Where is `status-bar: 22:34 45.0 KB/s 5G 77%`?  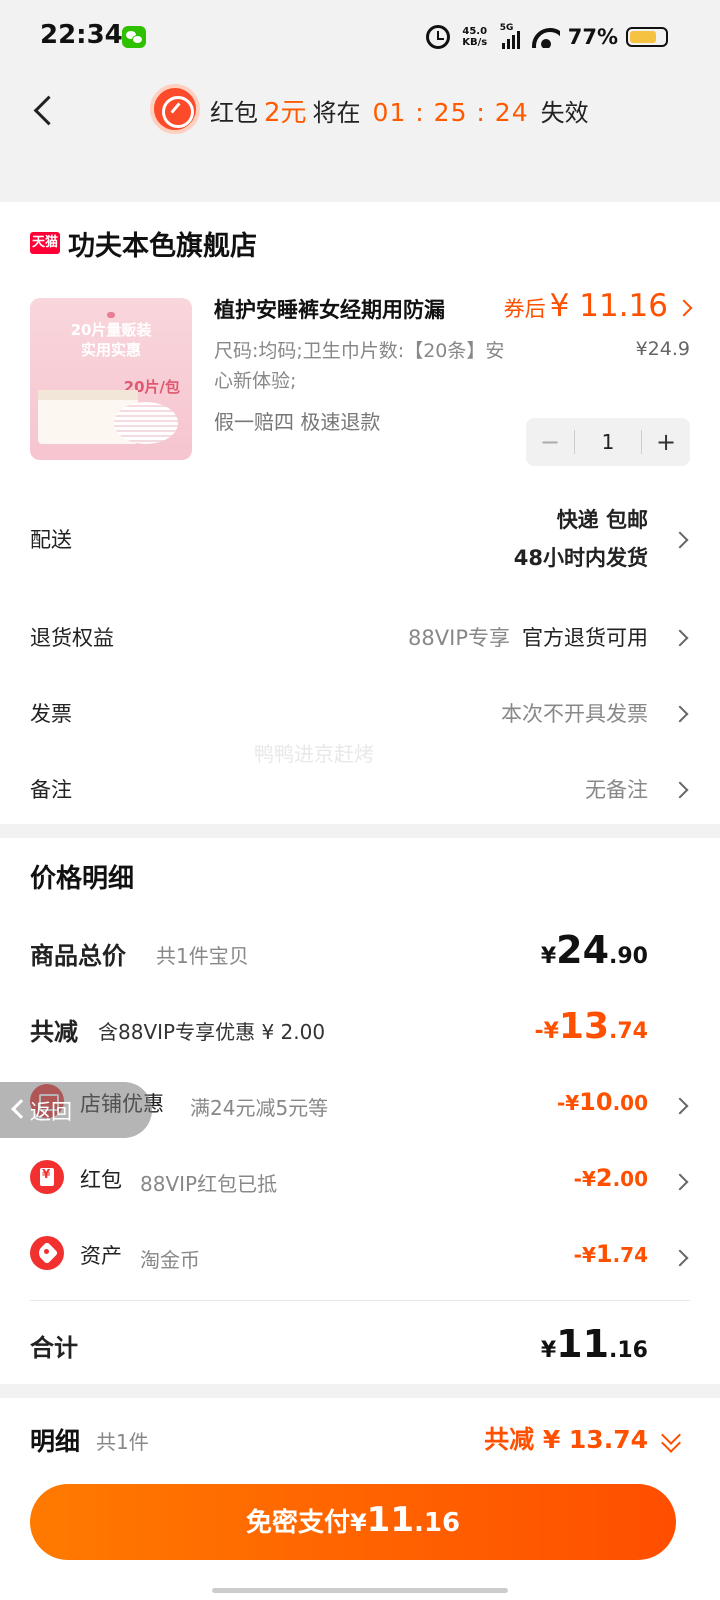 status-bar: 22:34 45.0 KB/s 5G 77% is located at coordinates (360, 36).